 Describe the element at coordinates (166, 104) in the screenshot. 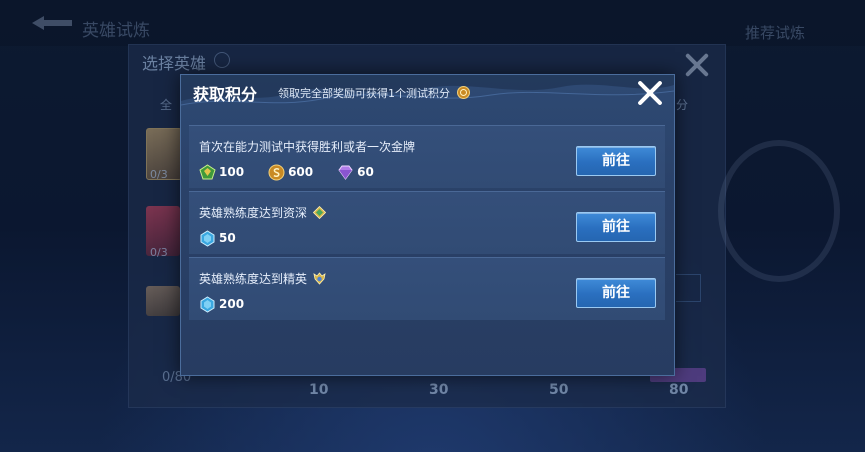

I see `background-tab-partial: 全` at that location.